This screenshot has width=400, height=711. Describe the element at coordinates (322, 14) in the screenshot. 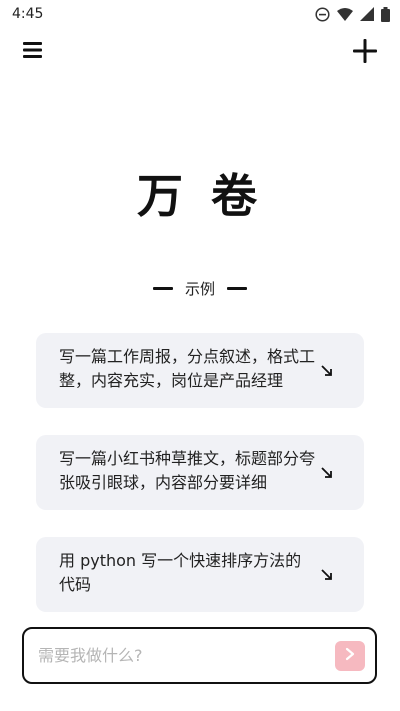

I see `dnd-icon` at that location.